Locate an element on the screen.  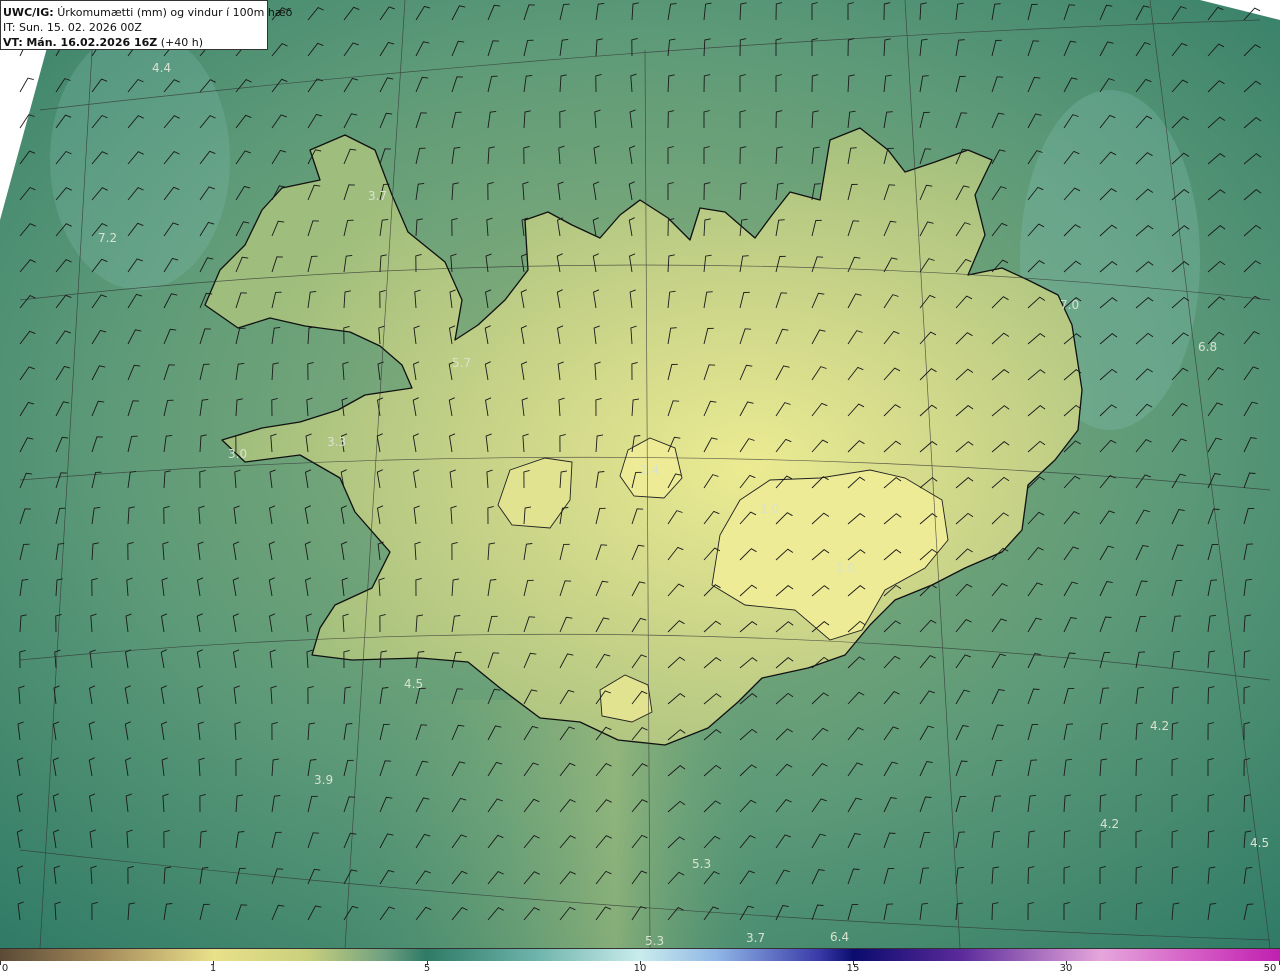
valid-time-row: VT: Mán. 16.02.2026 16Z (+40 h) is located at coordinates (135, 42).